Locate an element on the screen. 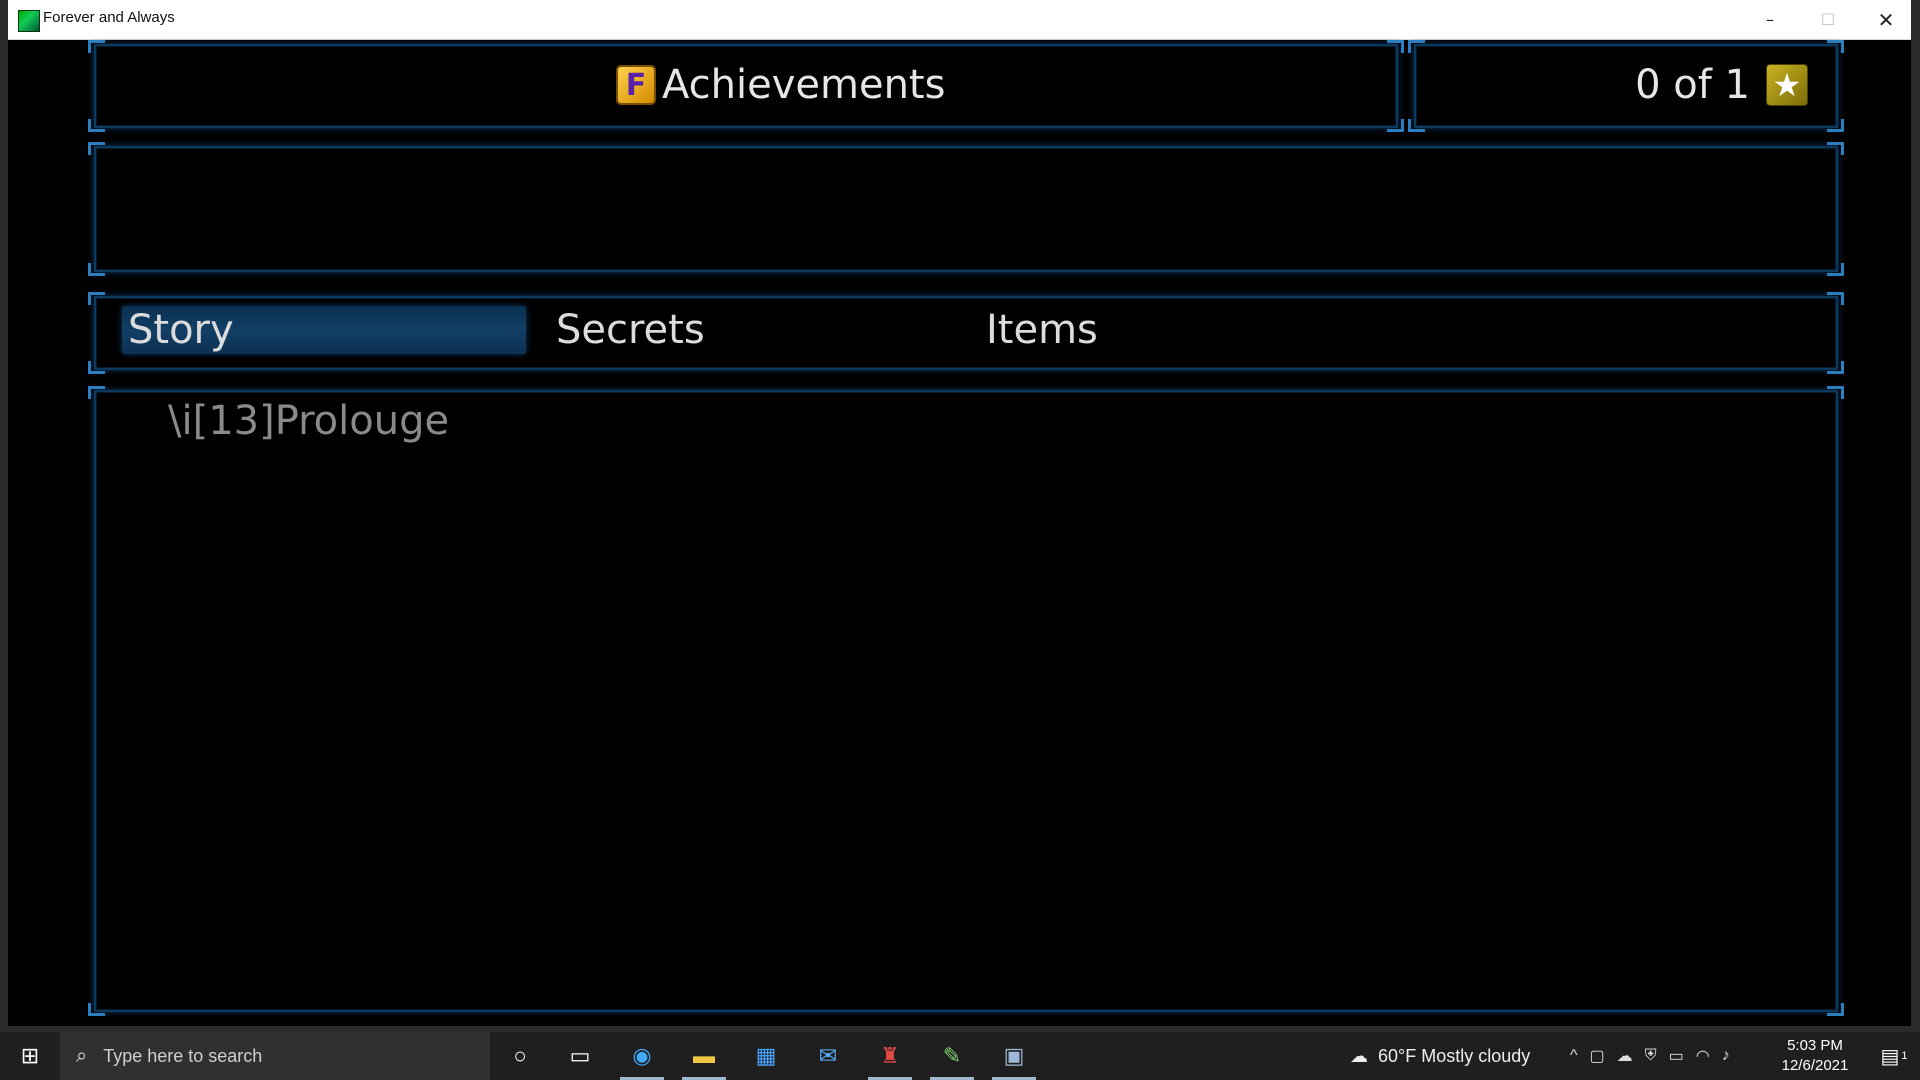 This screenshot has height=1080, width=1920. onedrive-icon: ☁ is located at coordinates (1625, 1056).